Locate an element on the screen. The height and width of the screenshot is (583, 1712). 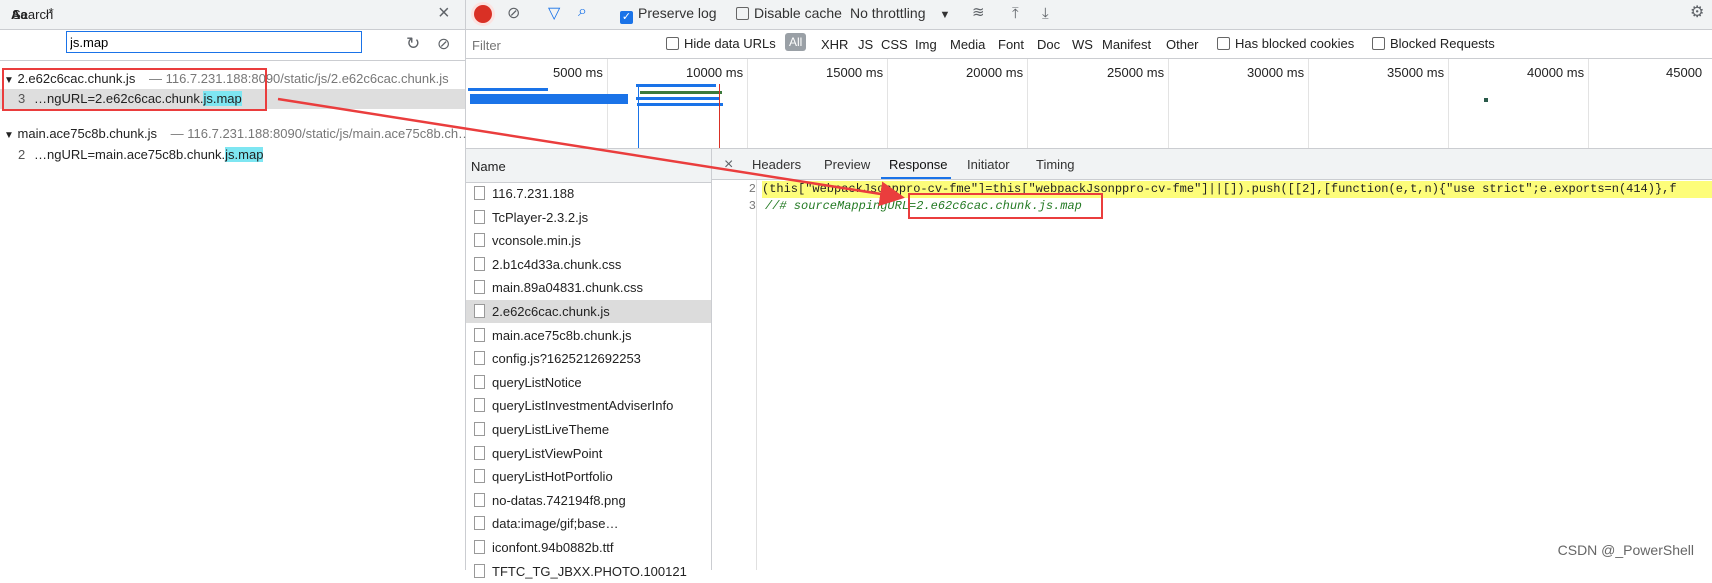
annotation-arrow is located at coordinates (591, 152).